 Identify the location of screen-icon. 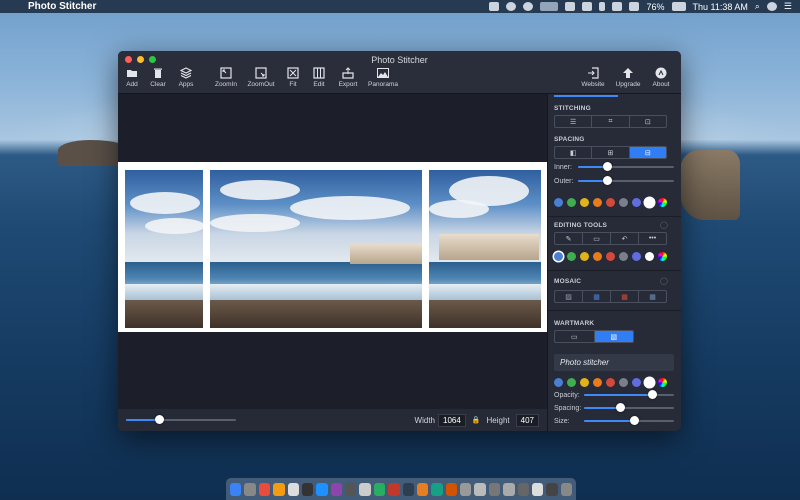
(494, 6).